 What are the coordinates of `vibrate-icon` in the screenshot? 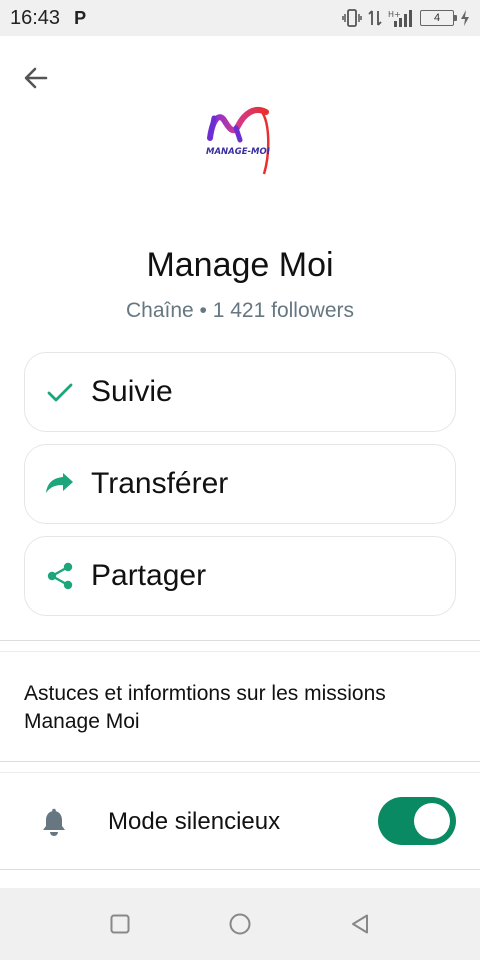 It's located at (352, 18).